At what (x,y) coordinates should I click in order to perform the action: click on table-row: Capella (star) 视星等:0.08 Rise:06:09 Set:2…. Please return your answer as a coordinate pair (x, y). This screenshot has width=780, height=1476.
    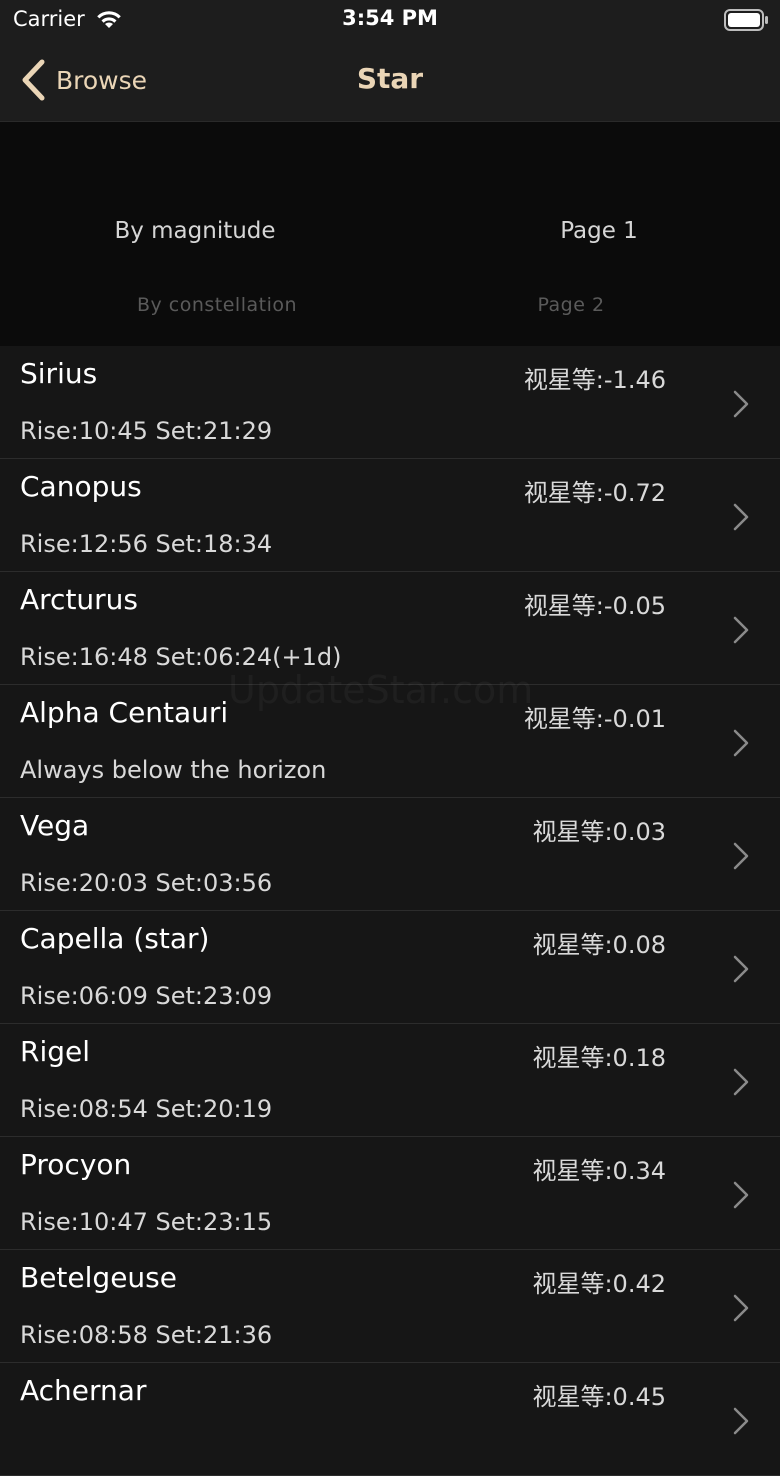
    Looking at the image, I should click on (390, 967).